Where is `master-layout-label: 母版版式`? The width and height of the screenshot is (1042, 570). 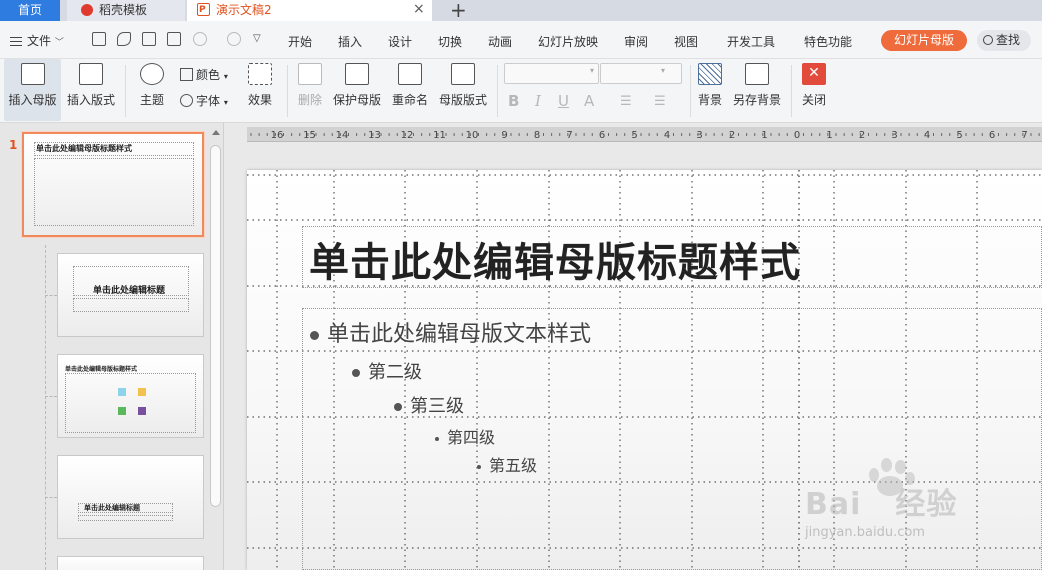 master-layout-label: 母版版式 is located at coordinates (462, 100).